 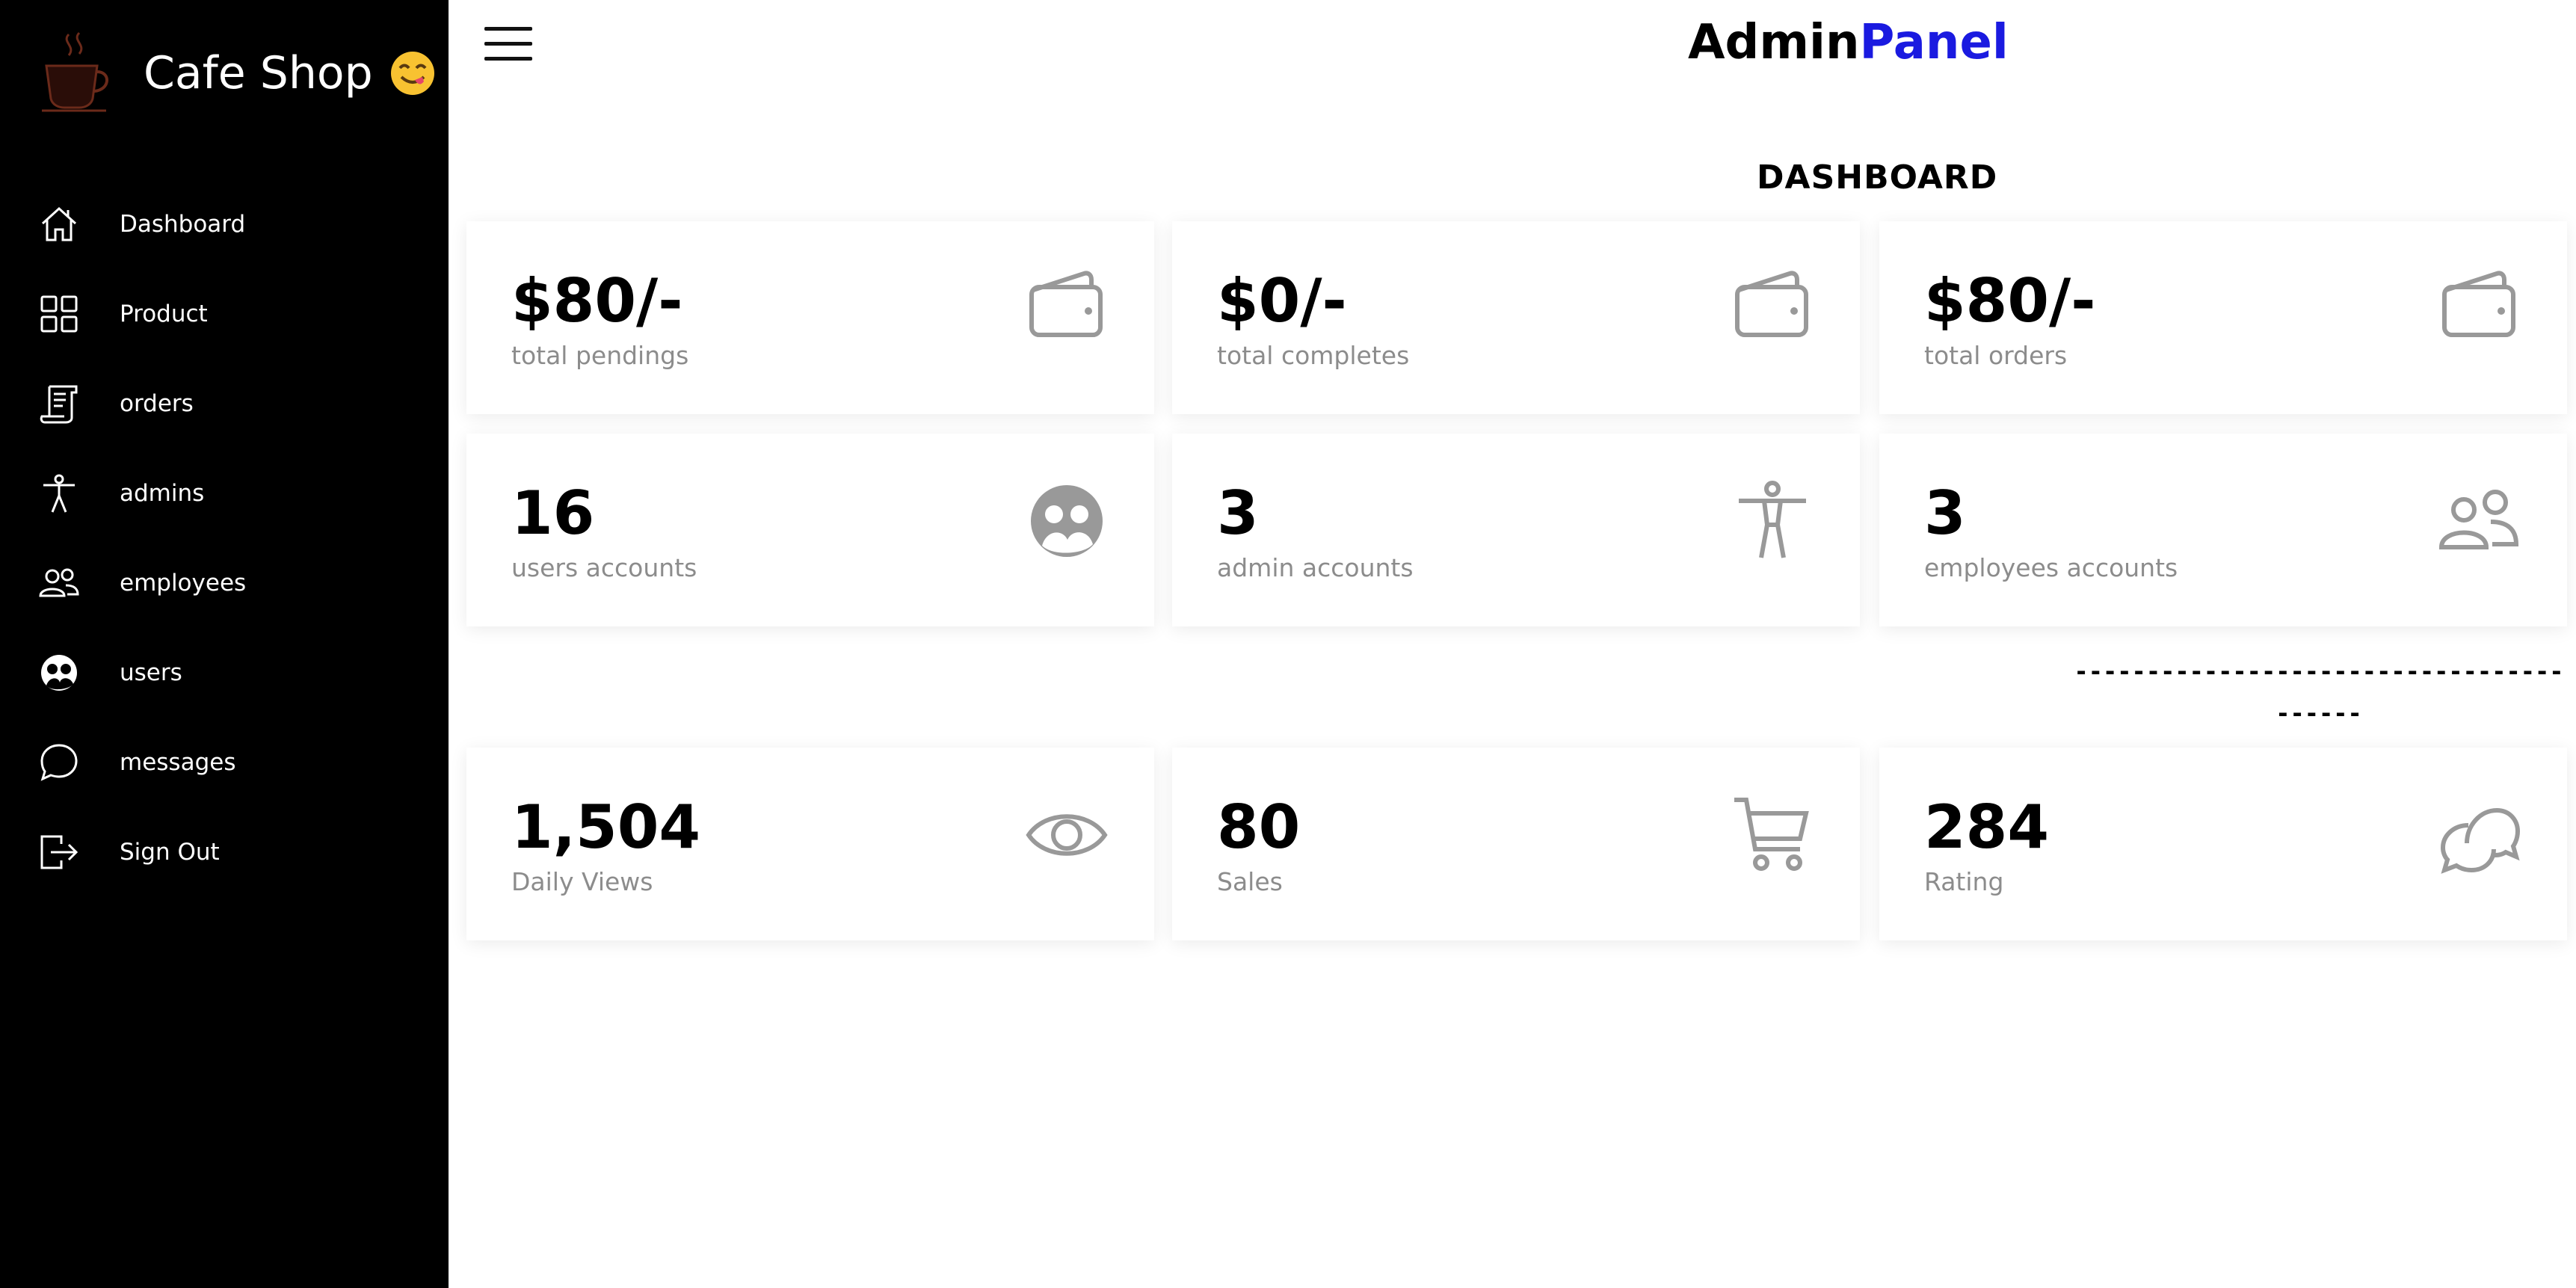 What do you see at coordinates (59, 762) in the screenshot?
I see `chat-bubble-icon` at bounding box center [59, 762].